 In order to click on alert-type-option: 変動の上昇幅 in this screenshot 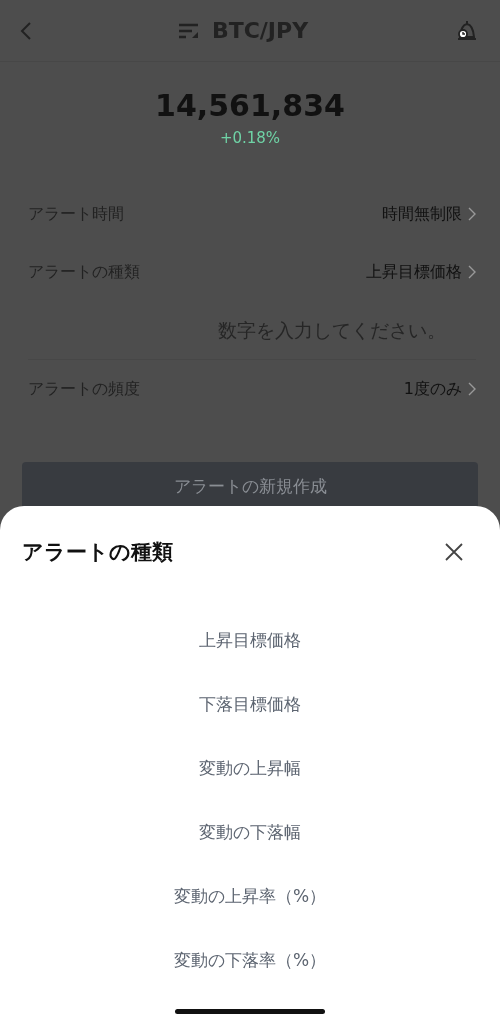, I will do `click(250, 768)`.